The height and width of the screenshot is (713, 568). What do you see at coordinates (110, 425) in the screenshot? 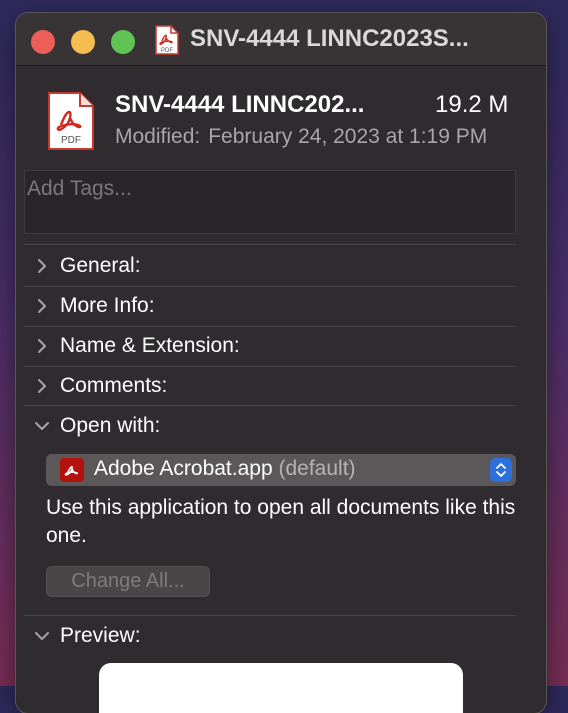
I see `section-label: Open with:` at bounding box center [110, 425].